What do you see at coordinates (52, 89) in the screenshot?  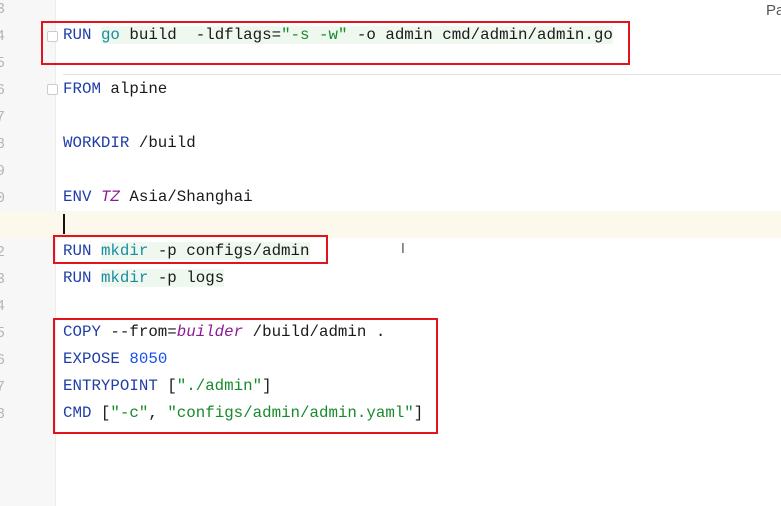 I see `fold-icon` at bounding box center [52, 89].